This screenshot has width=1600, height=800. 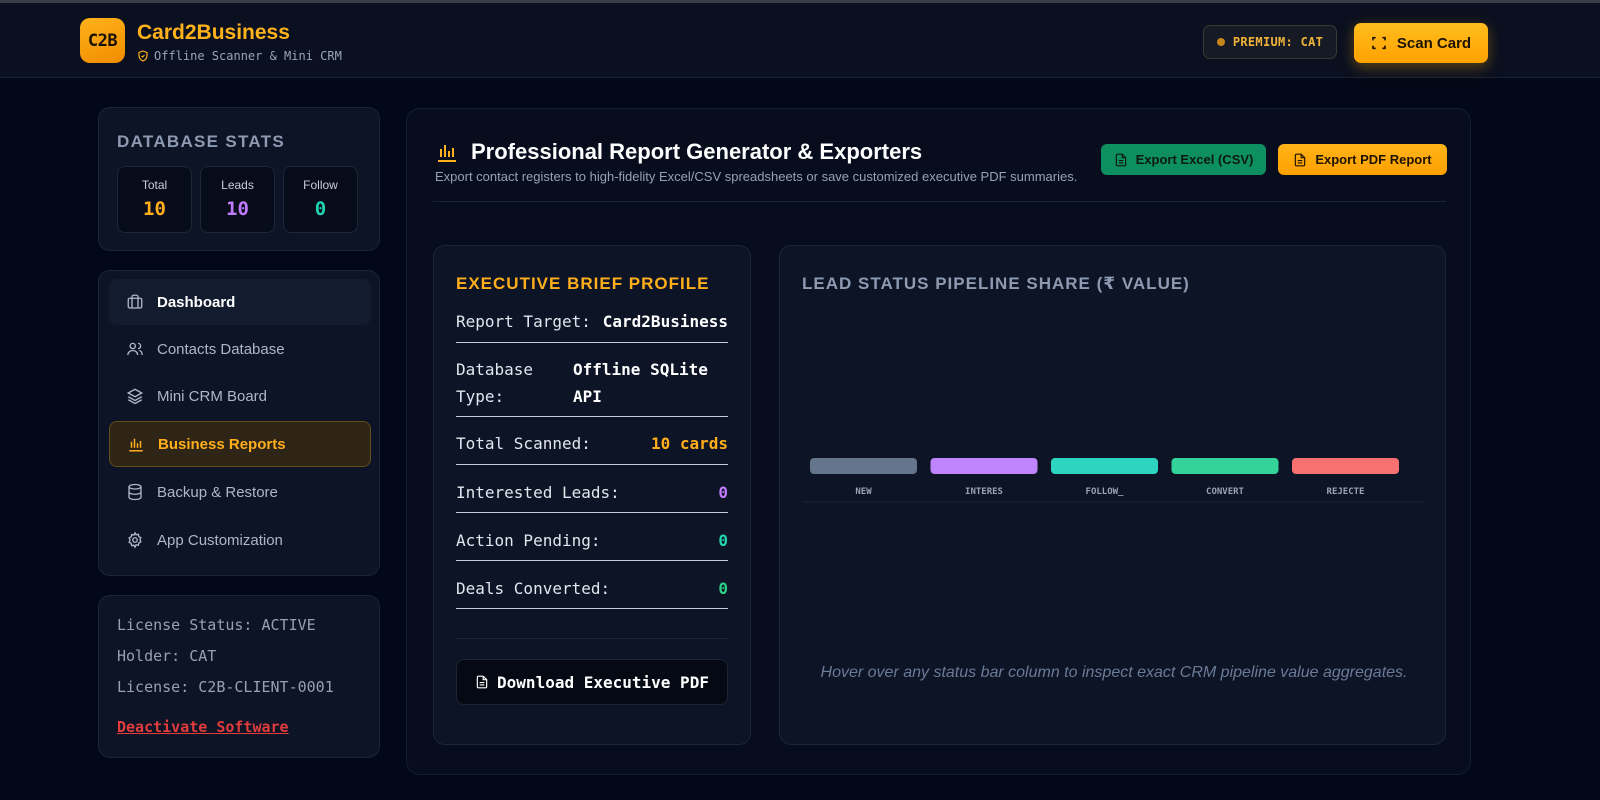 What do you see at coordinates (225, 687) in the screenshot?
I see `license-key: License: C2B-CLIENT-0001` at bounding box center [225, 687].